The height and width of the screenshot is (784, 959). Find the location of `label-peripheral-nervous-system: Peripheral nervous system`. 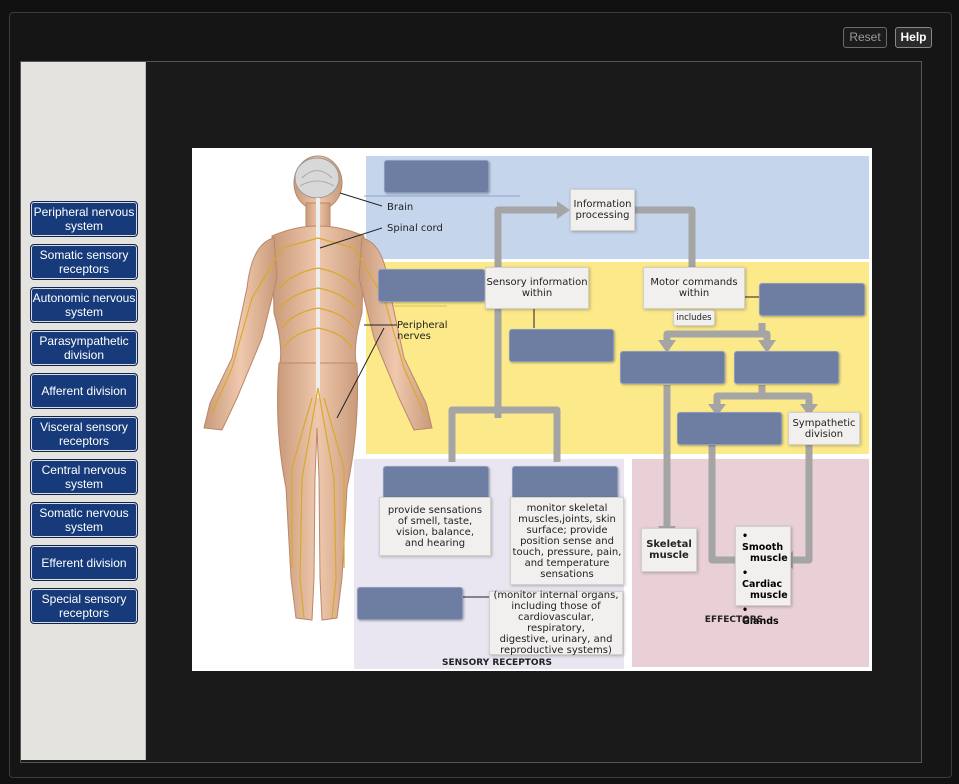

label-peripheral-nervous-system: Peripheral nervous system is located at coordinates (84, 219).